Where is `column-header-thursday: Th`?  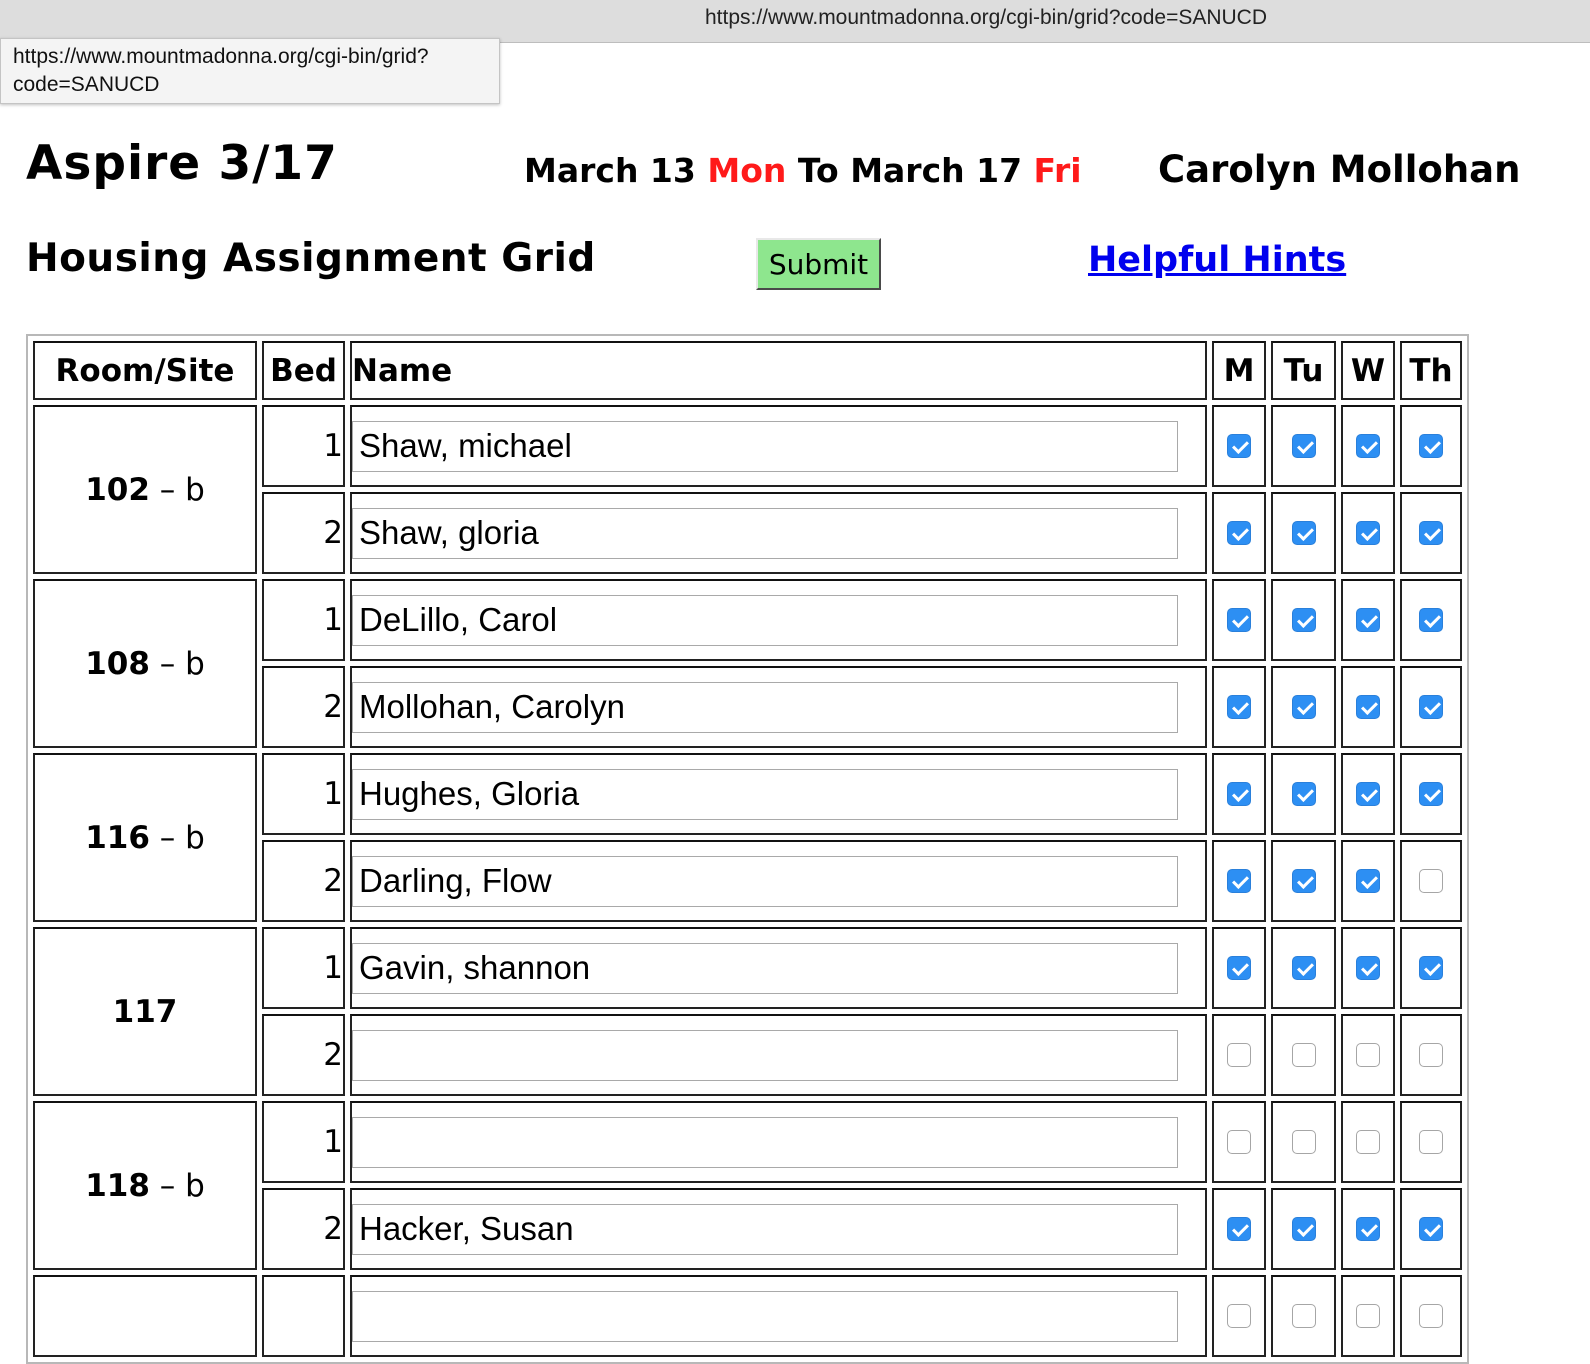 column-header-thursday: Th is located at coordinates (1431, 370).